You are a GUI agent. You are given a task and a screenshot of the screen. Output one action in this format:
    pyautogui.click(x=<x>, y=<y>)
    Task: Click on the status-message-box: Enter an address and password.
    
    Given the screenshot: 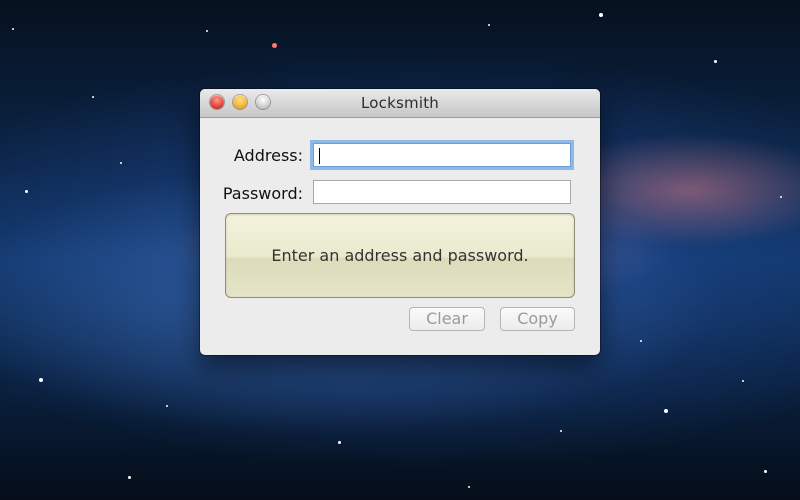 What is the action you would take?
    pyautogui.click(x=400, y=255)
    